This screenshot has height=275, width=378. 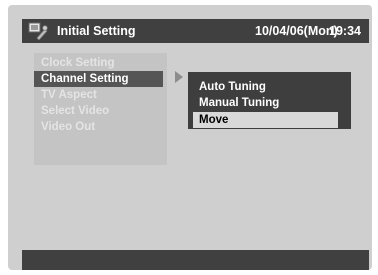 I want to click on submenu-item-auto-tuning: Auto Tuning, so click(x=229, y=87).